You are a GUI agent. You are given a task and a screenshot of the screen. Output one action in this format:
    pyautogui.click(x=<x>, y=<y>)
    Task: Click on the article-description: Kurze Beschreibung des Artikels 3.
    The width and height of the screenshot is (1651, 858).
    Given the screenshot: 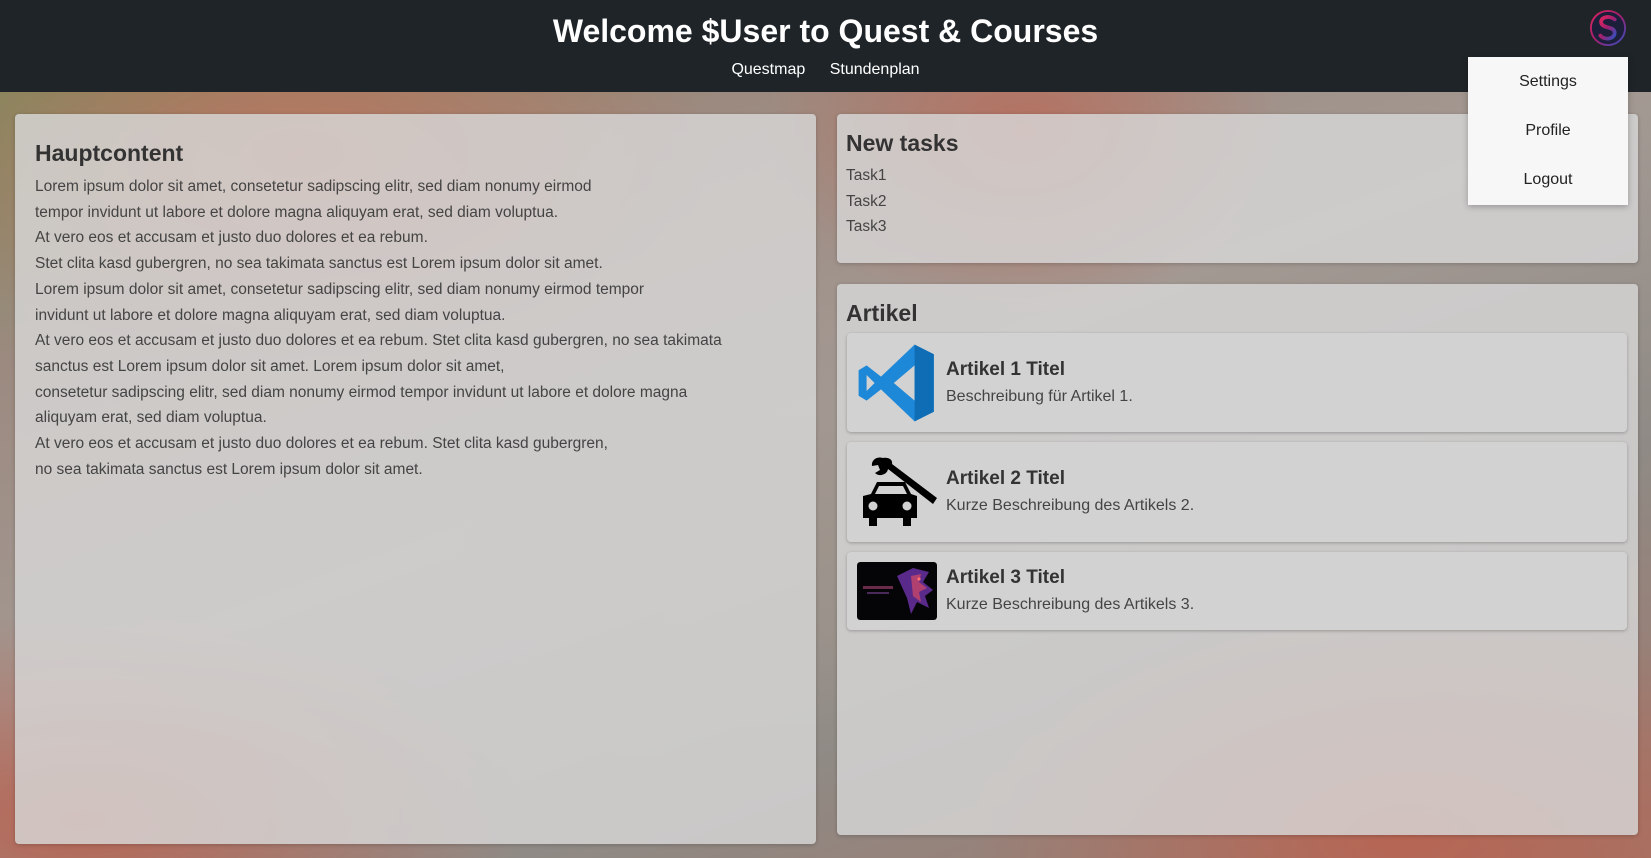 What is the action you would take?
    pyautogui.click(x=1070, y=604)
    